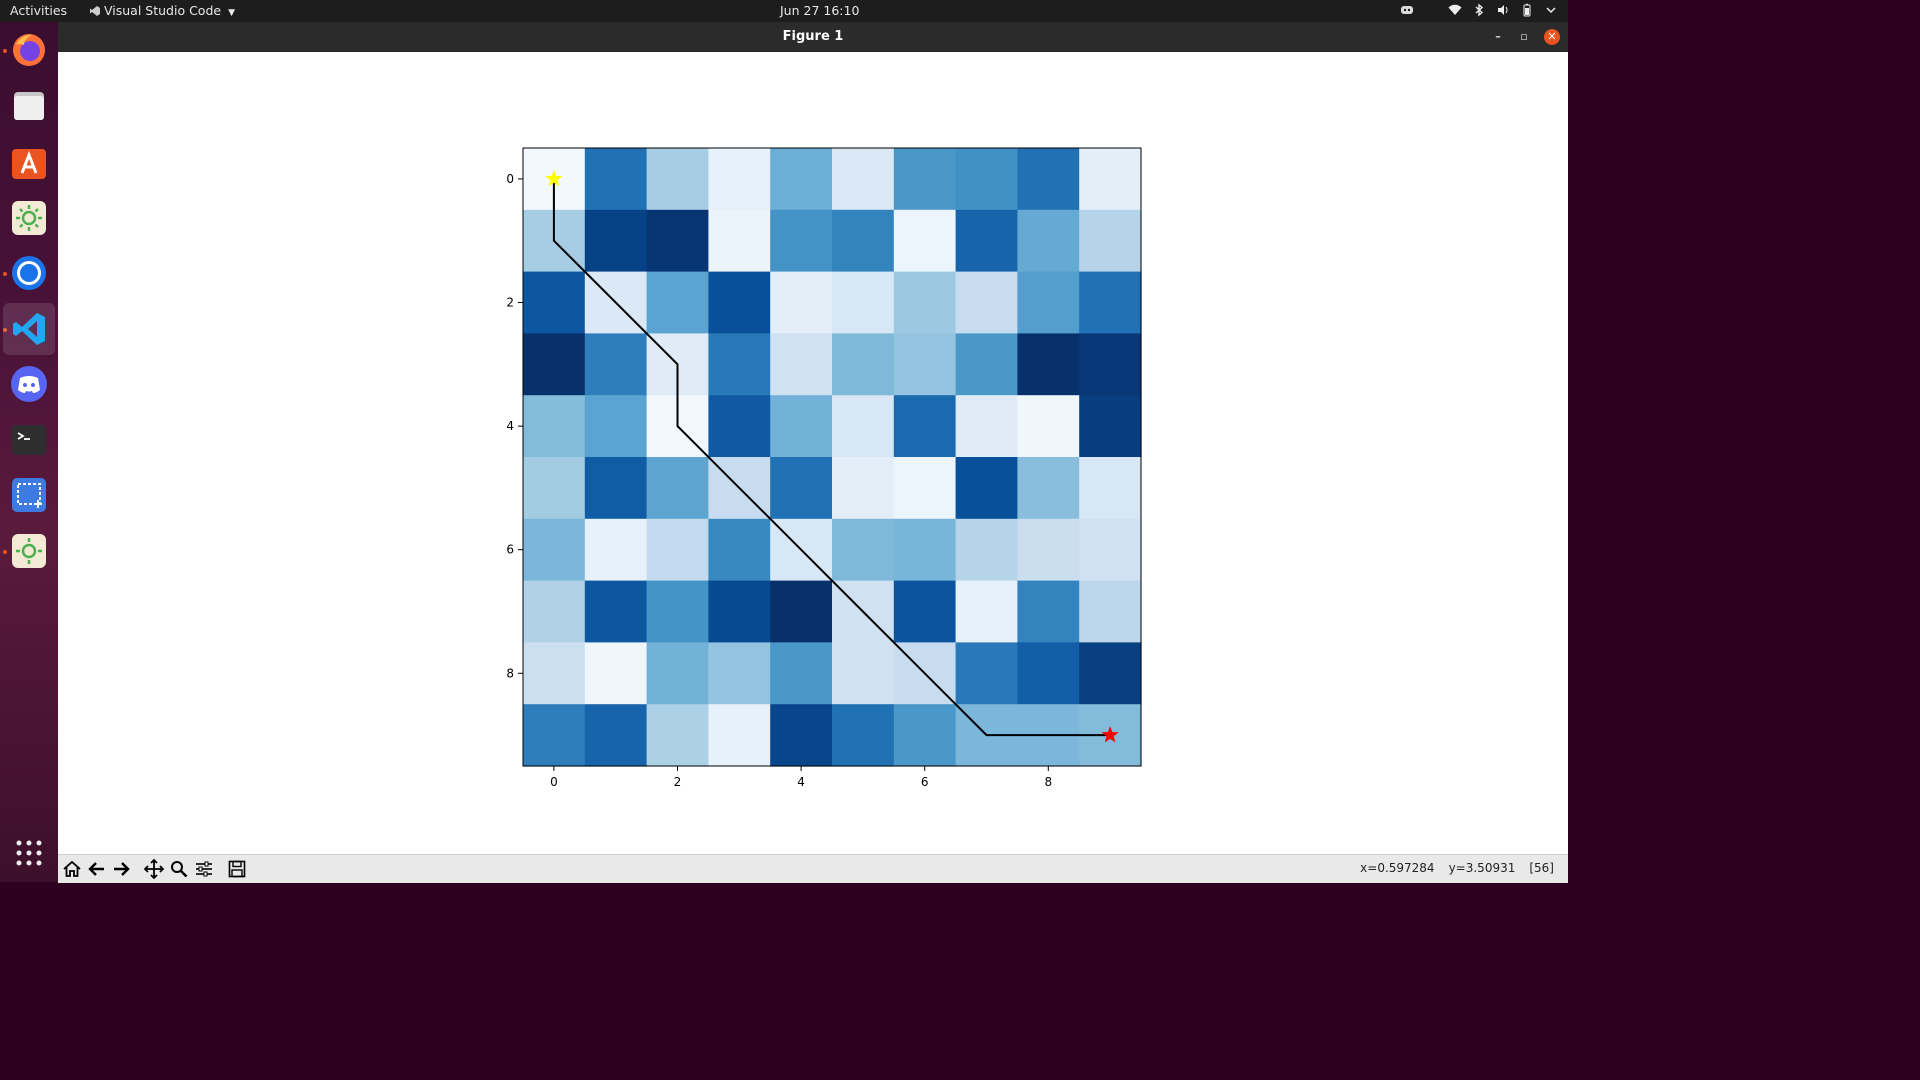  What do you see at coordinates (1455, 10) in the screenshot?
I see `wifi-icon` at bounding box center [1455, 10].